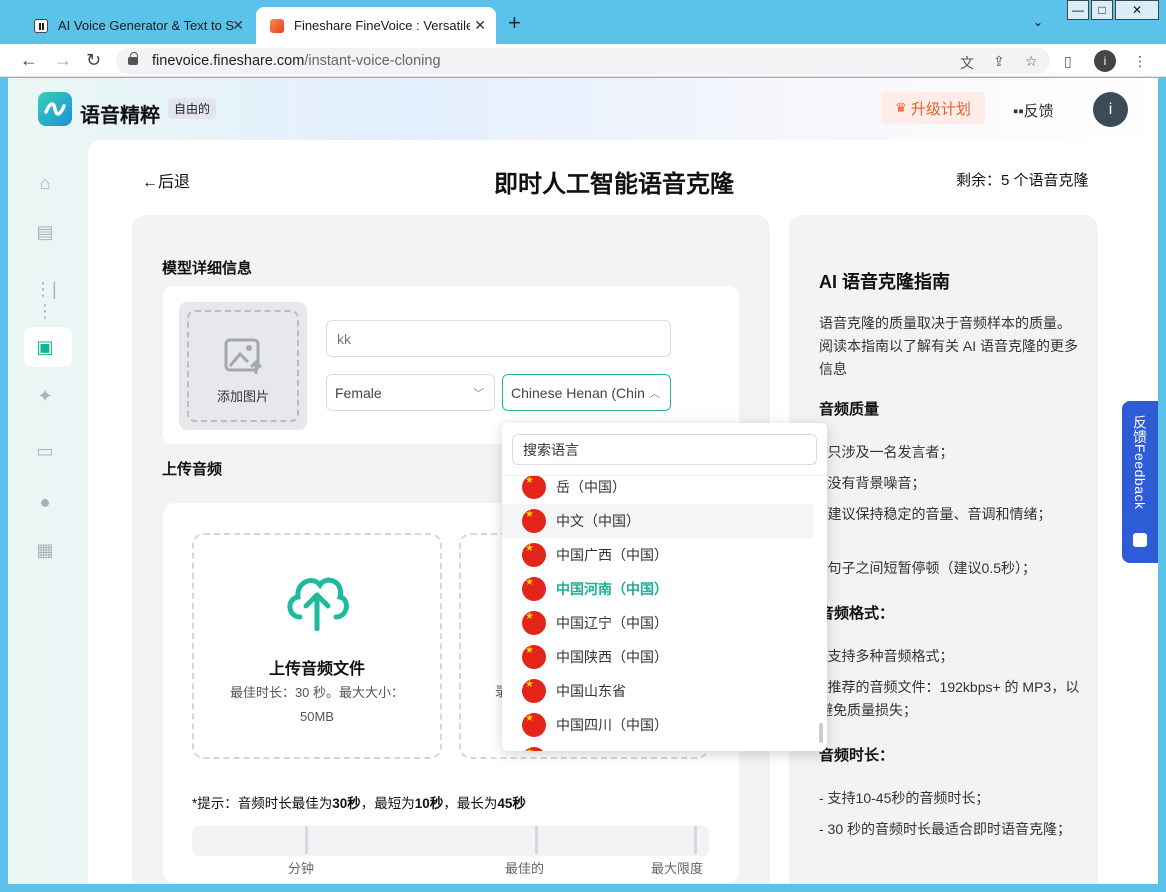 The image size is (1166, 892). What do you see at coordinates (658, 589) in the screenshot?
I see `language-option-selected: 中国河南（中国）` at bounding box center [658, 589].